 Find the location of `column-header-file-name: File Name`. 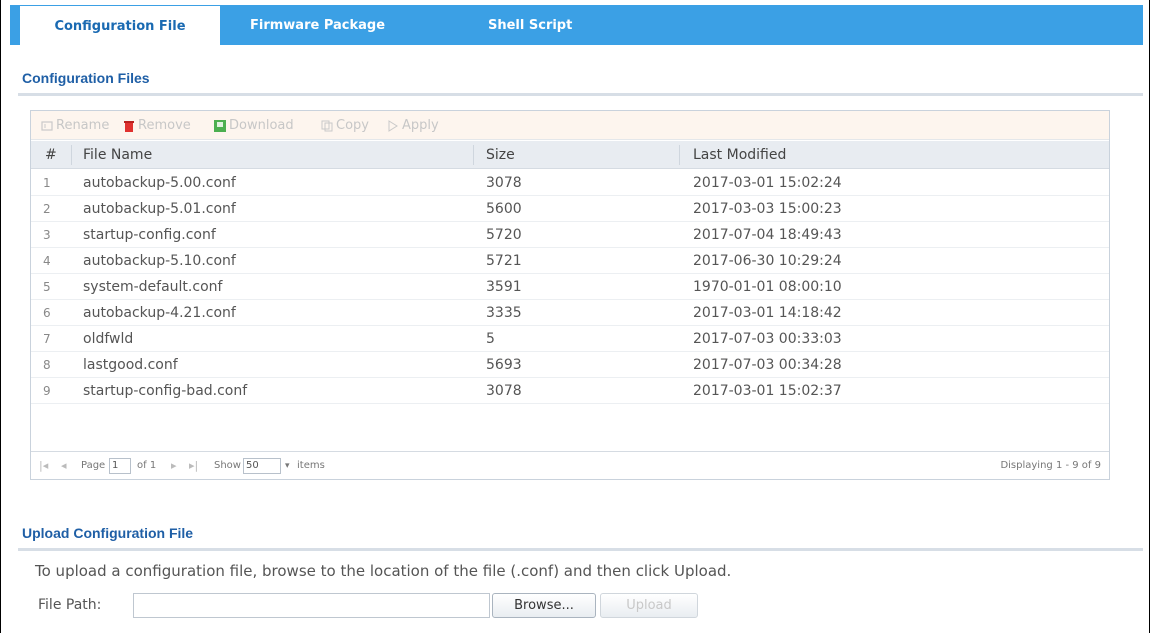

column-header-file-name: File Name is located at coordinates (117, 155).